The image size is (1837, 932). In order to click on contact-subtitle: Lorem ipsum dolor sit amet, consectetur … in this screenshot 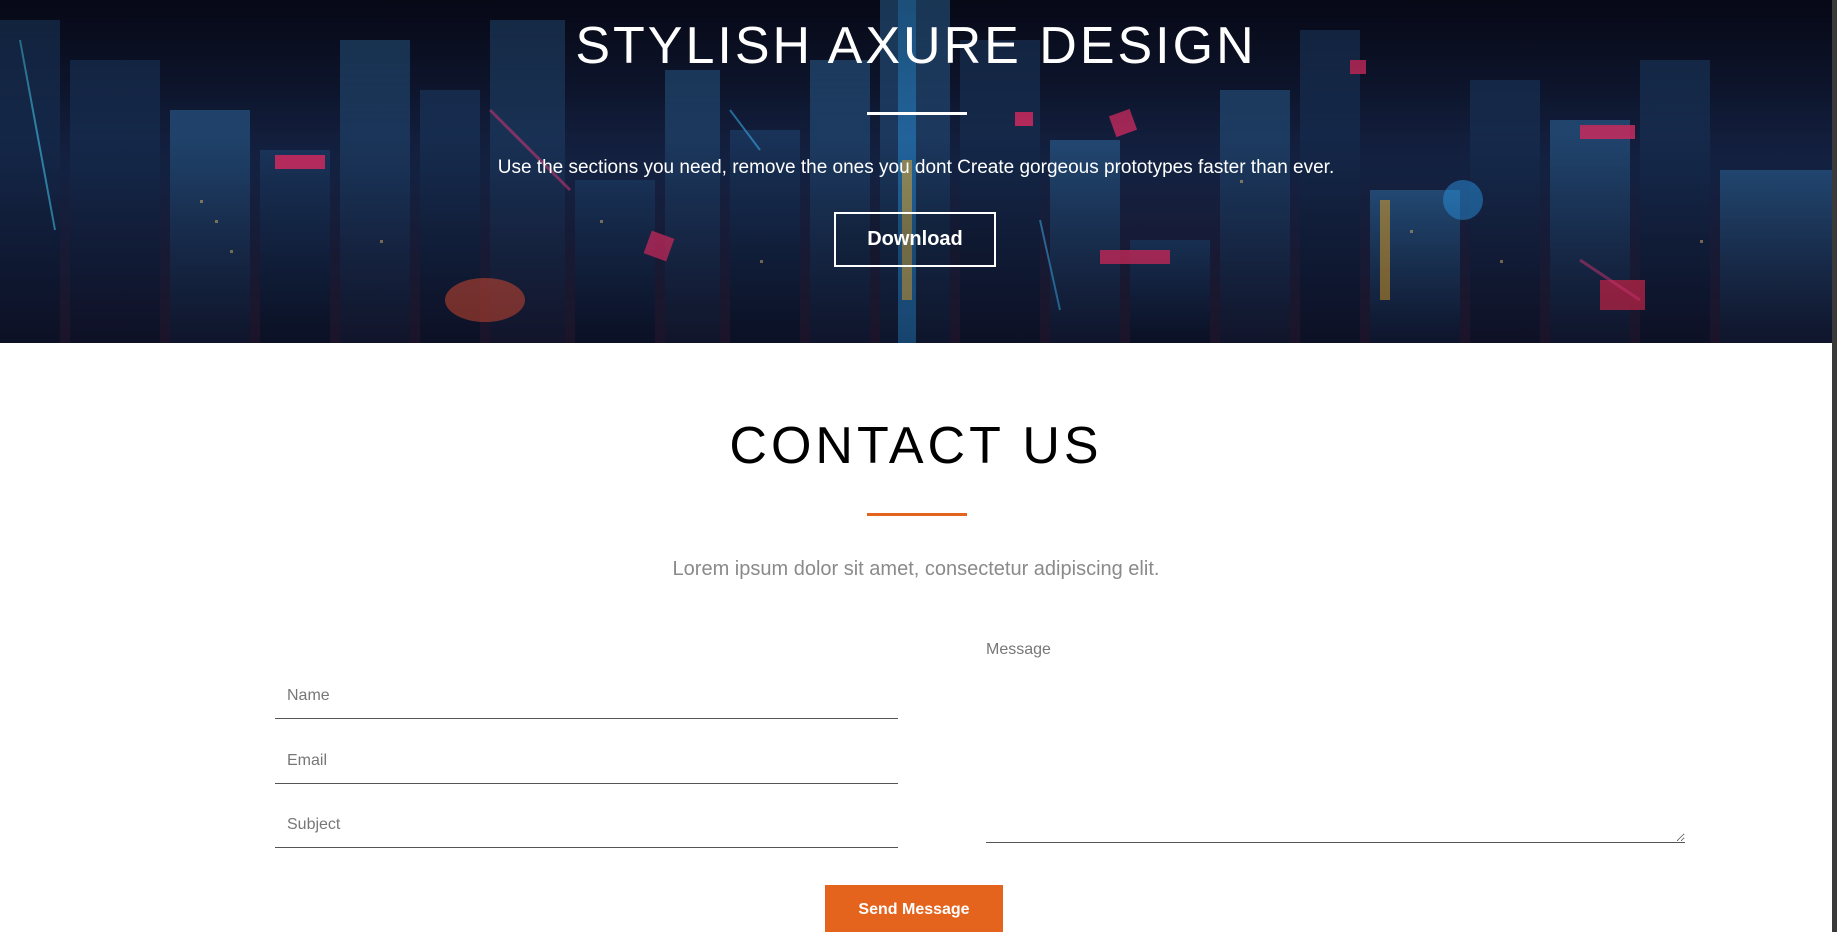, I will do `click(916, 569)`.